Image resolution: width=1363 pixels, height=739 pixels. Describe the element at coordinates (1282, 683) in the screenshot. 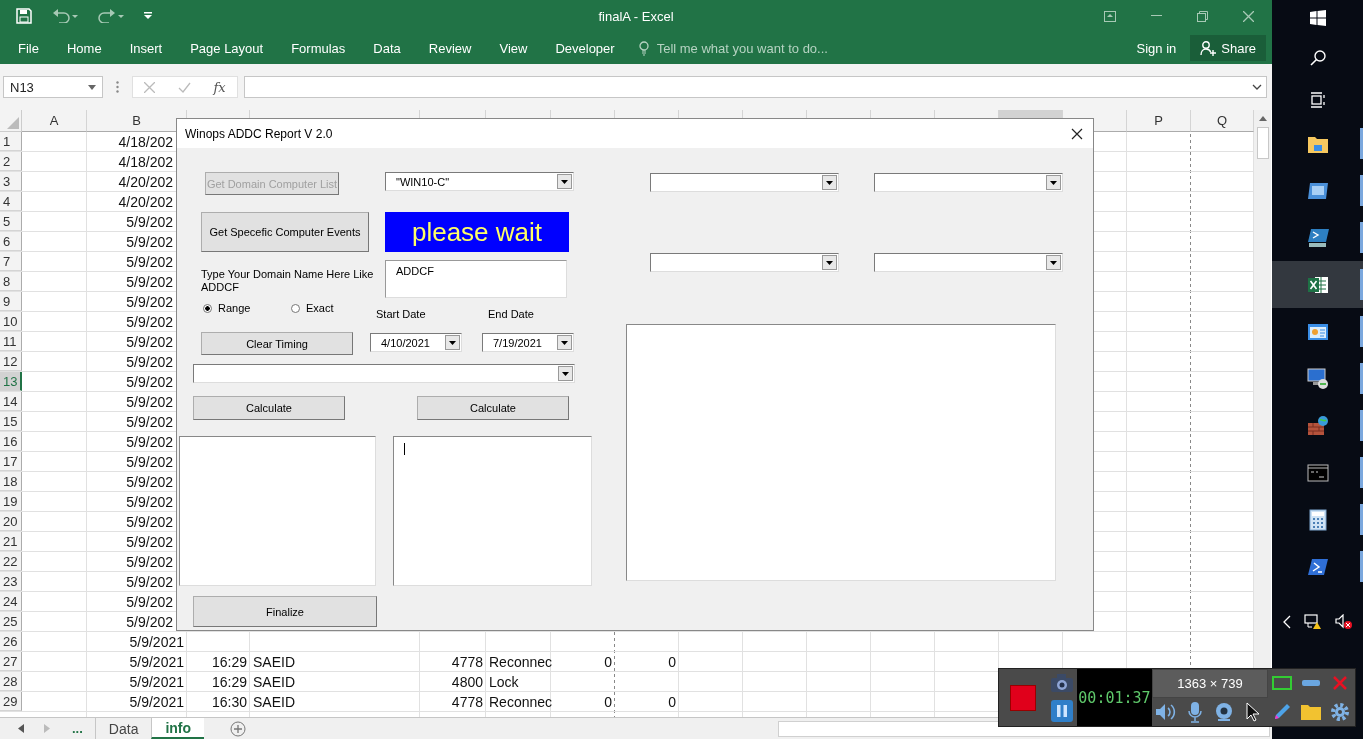

I see `region-icon` at that location.